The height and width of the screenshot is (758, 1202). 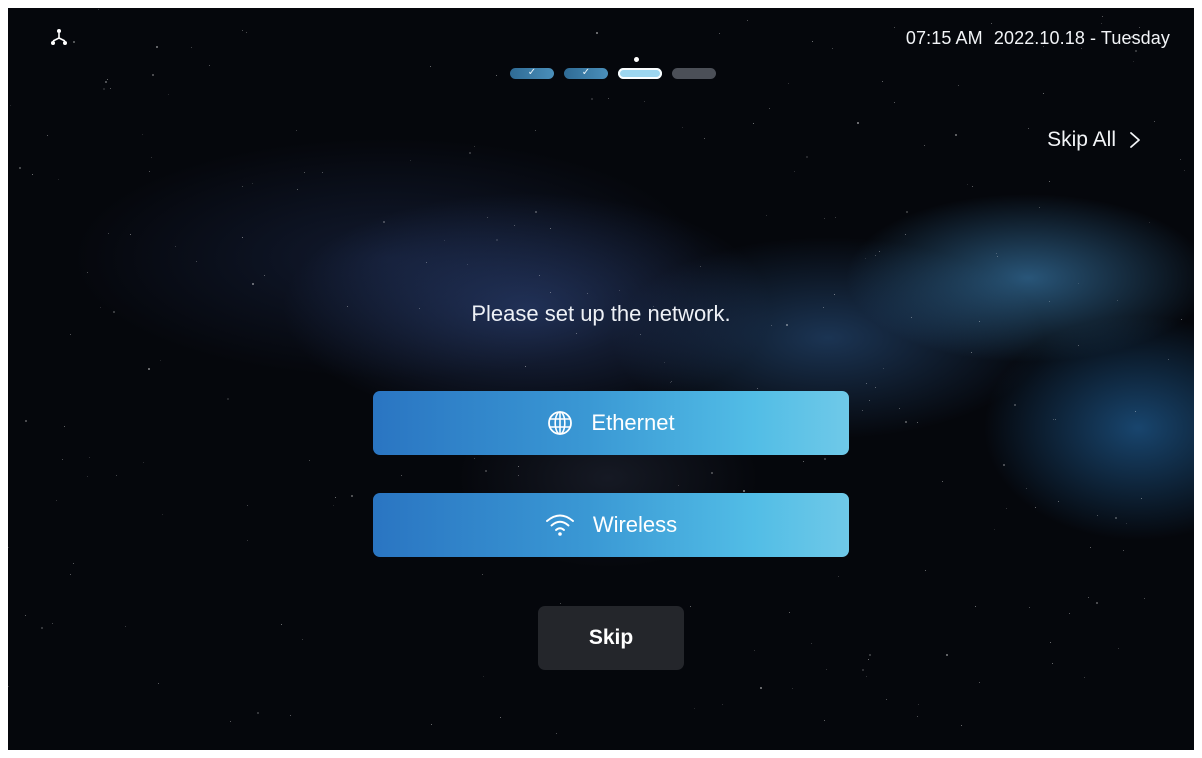 I want to click on wireless-button: Wireless, so click(x=611, y=525).